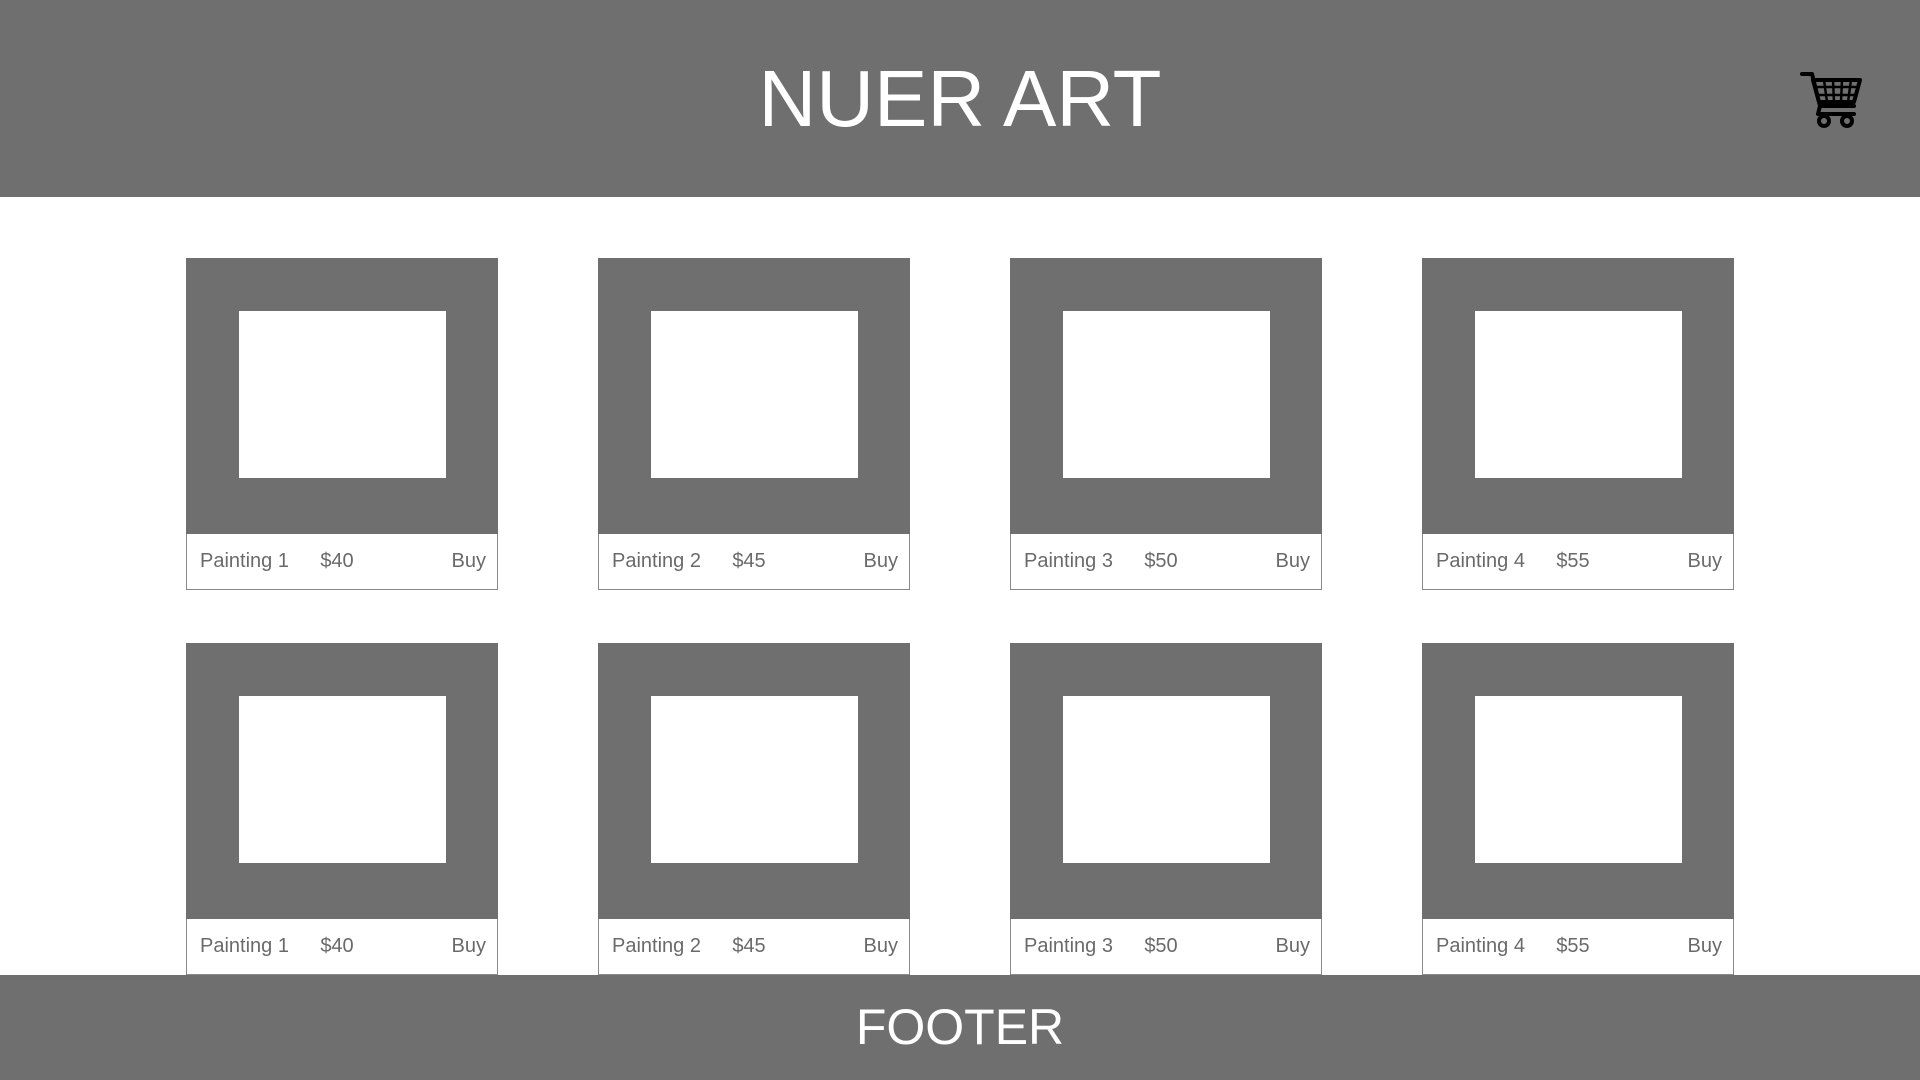 Image resolution: width=1920 pixels, height=1080 pixels. I want to click on footer-text: FOOTER, so click(960, 1027).